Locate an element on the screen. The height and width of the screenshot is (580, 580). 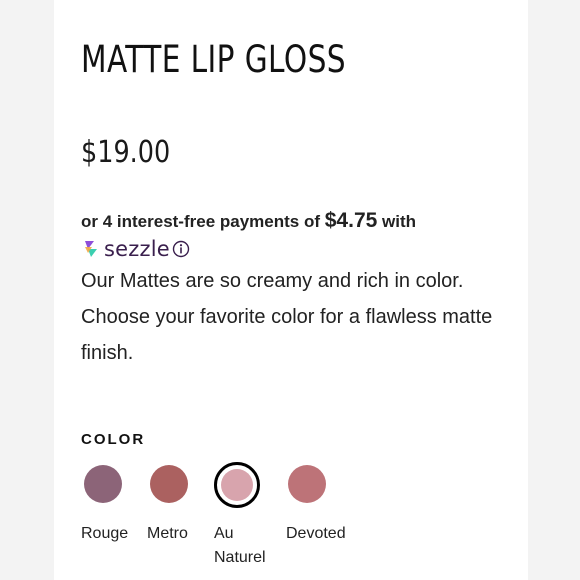
swatch-label-au-naturel-line2: Naturel is located at coordinates (240, 557).